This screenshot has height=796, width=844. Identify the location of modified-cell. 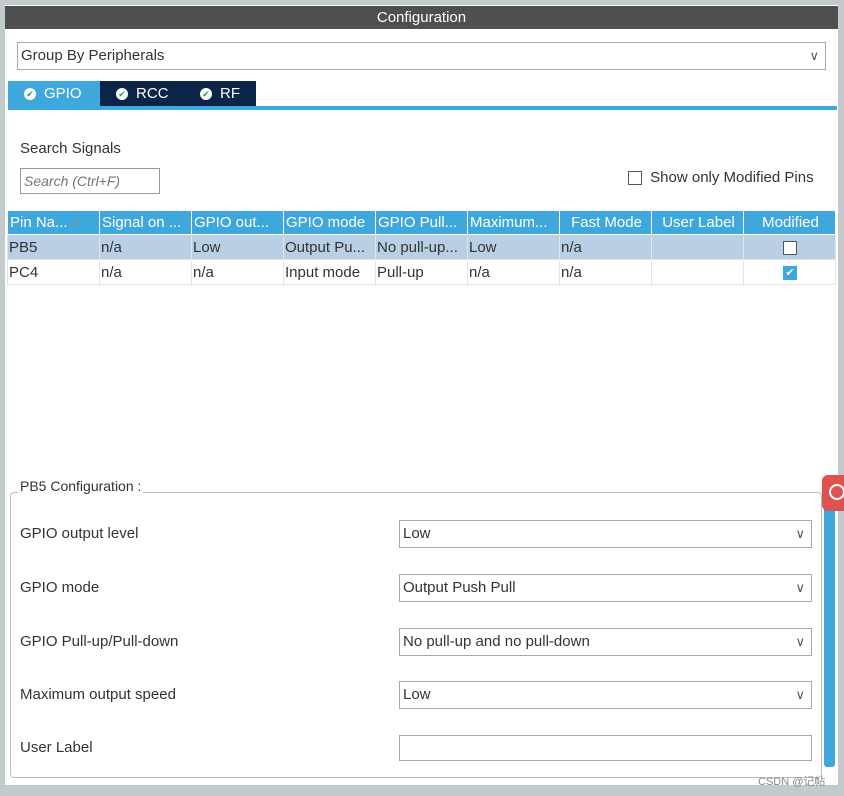
(789, 247).